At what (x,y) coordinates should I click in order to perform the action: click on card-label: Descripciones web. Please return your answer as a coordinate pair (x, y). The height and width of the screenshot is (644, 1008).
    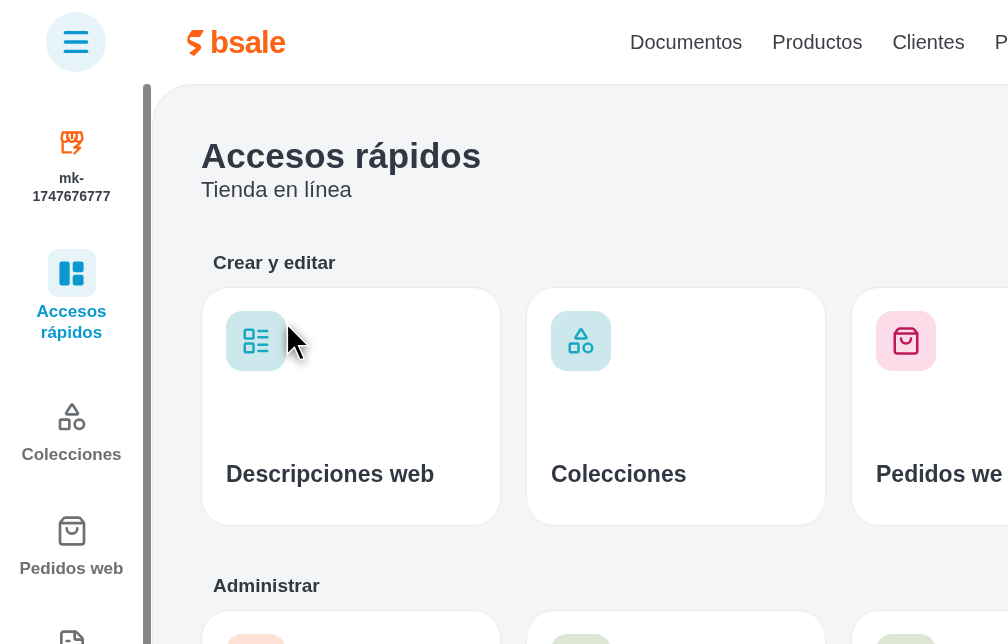
    Looking at the image, I should click on (331, 474).